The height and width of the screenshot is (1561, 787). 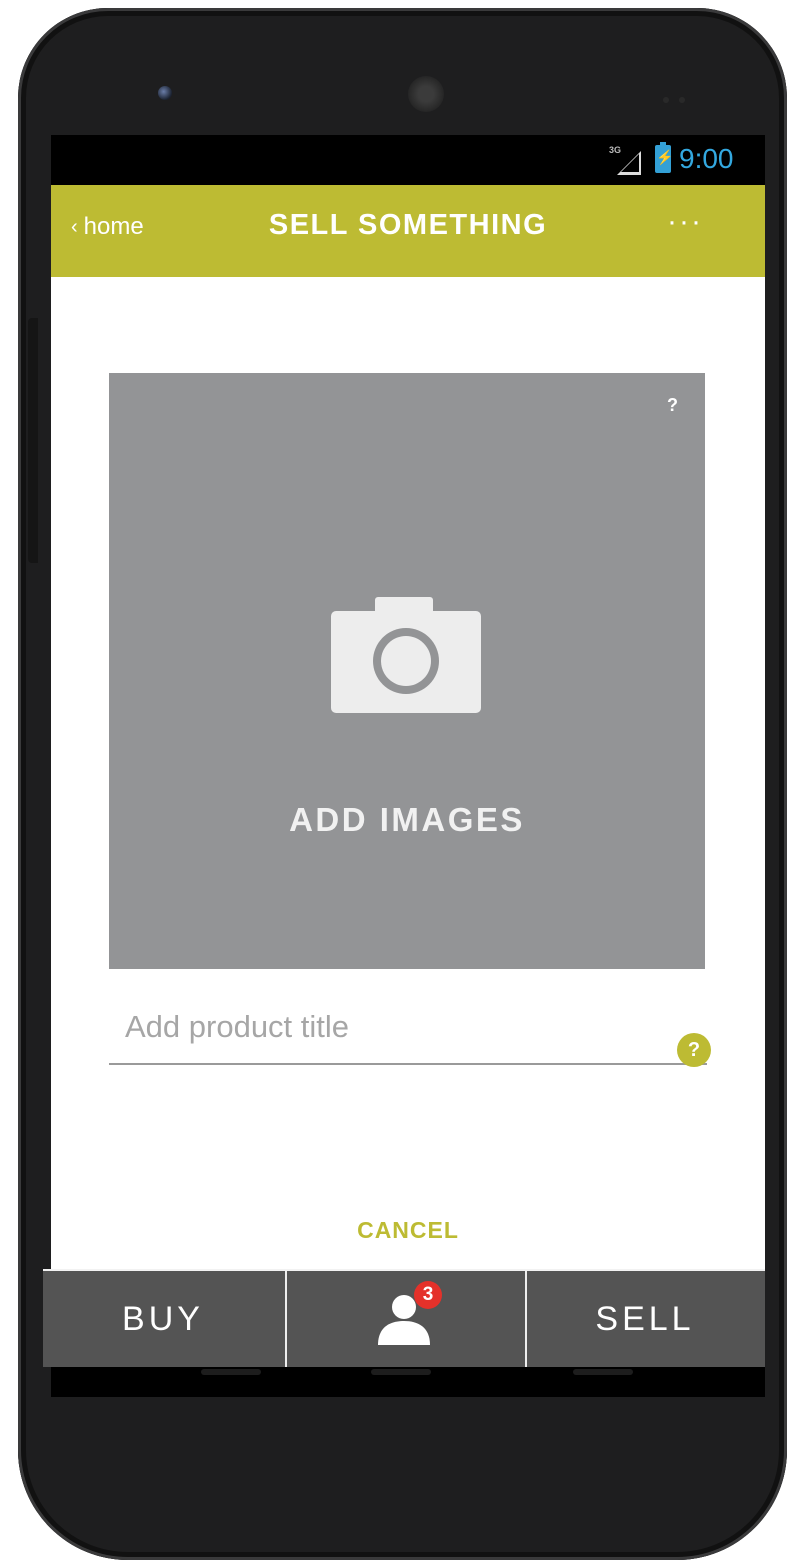 I want to click on proximity-sensor, so click(x=683, y=96).